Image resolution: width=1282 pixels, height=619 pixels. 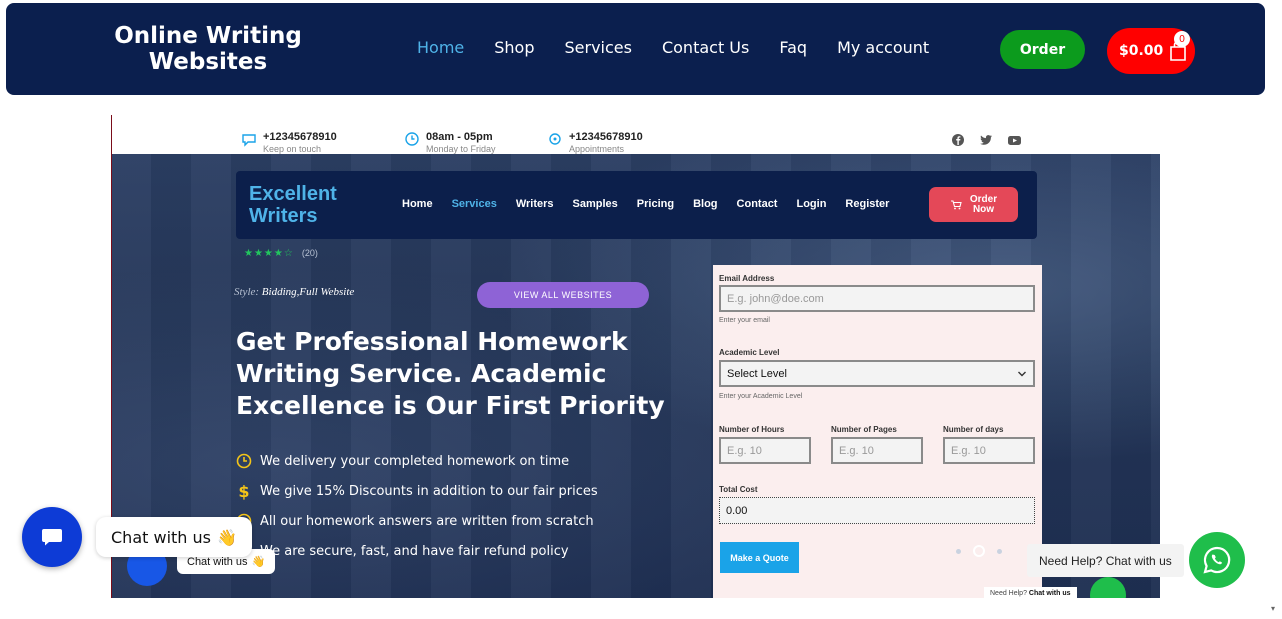 I want to click on dollar-icon: $, so click(x=244, y=491).